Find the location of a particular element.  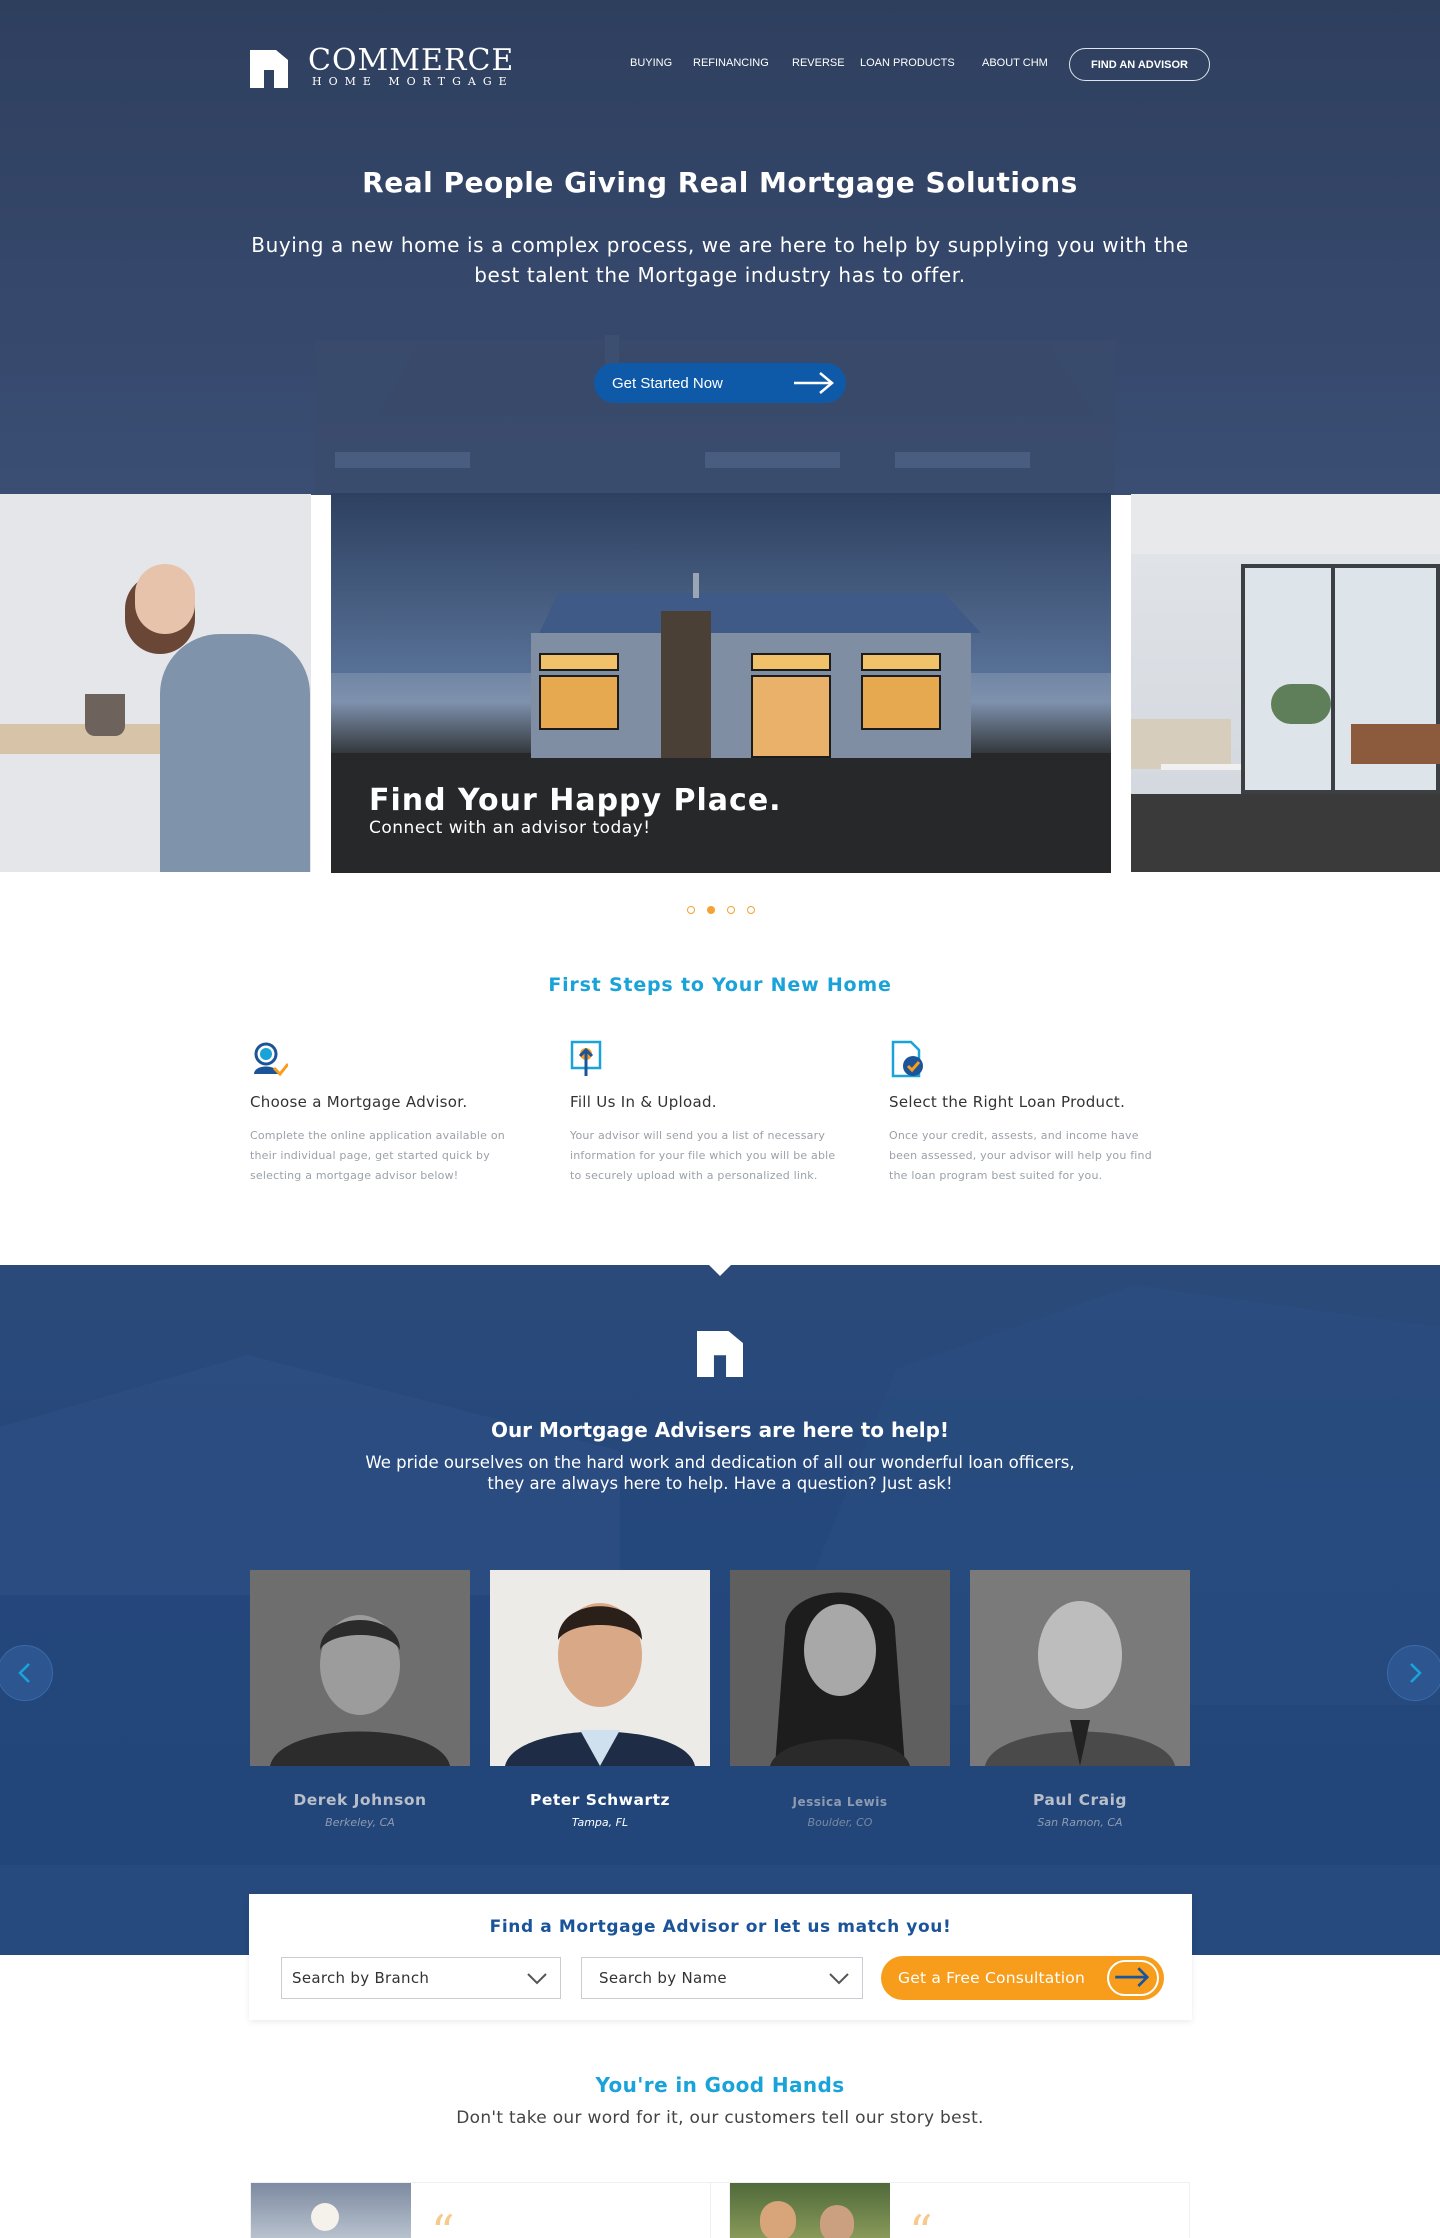

nav-buying: BUYING is located at coordinates (651, 63).